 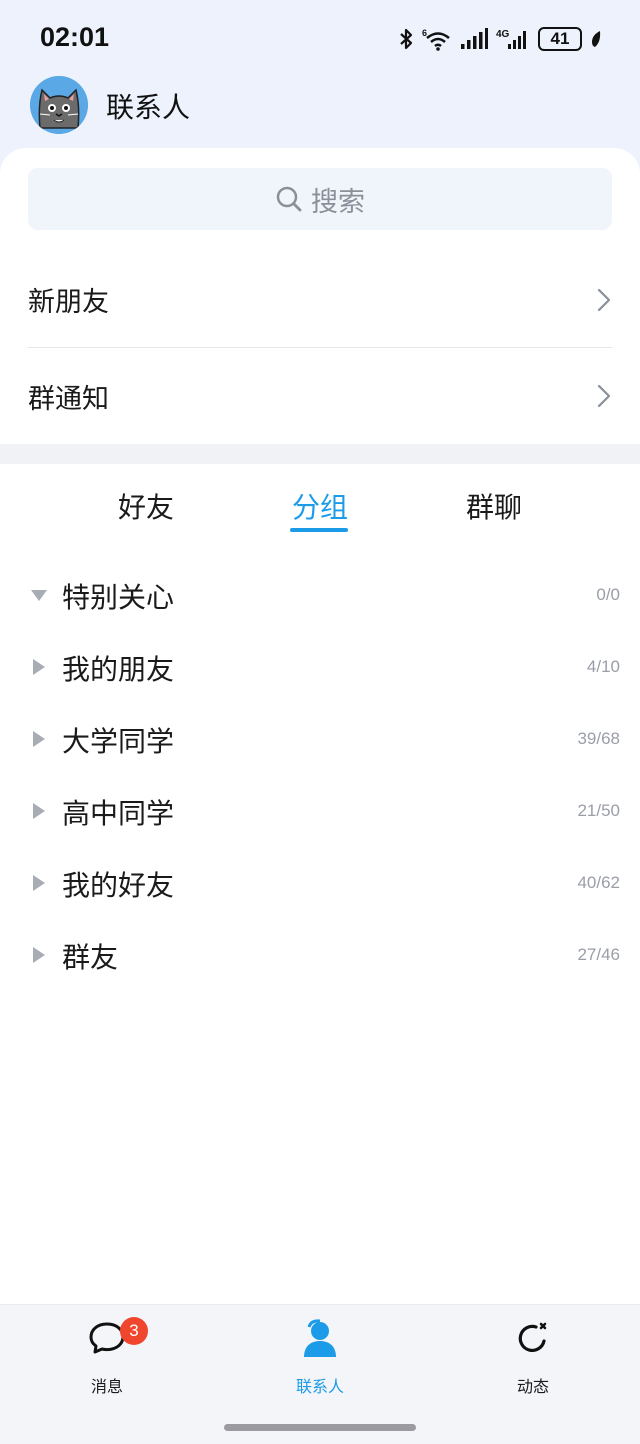 What do you see at coordinates (134, 1331) in the screenshot?
I see `unread-badge: 3` at bounding box center [134, 1331].